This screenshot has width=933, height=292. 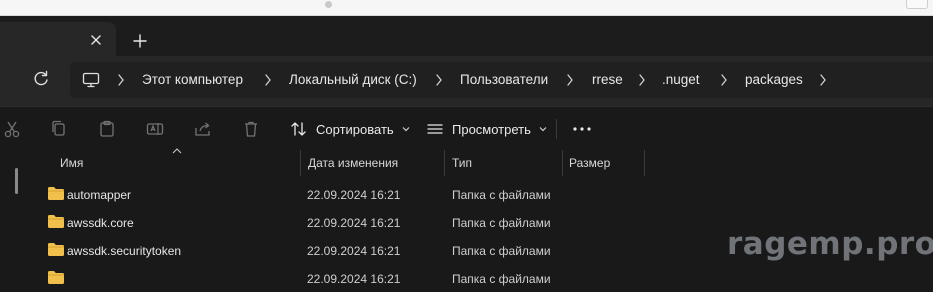 I want to click on column-header-type: Тип, so click(x=462, y=163).